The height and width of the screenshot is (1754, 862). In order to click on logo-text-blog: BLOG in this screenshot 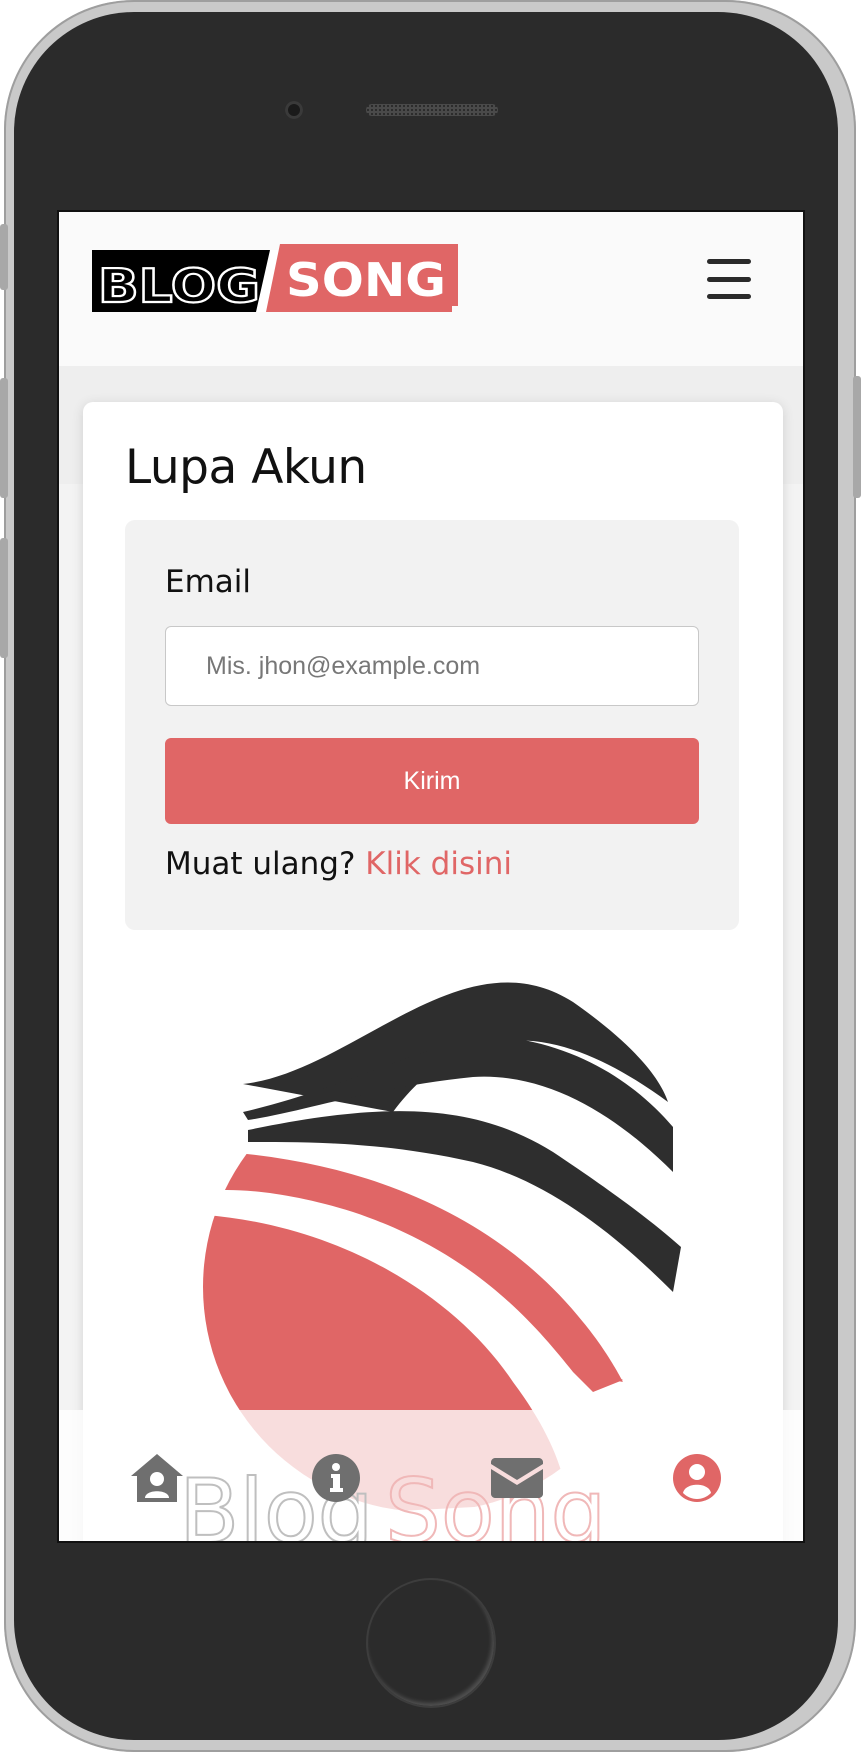, I will do `click(179, 286)`.